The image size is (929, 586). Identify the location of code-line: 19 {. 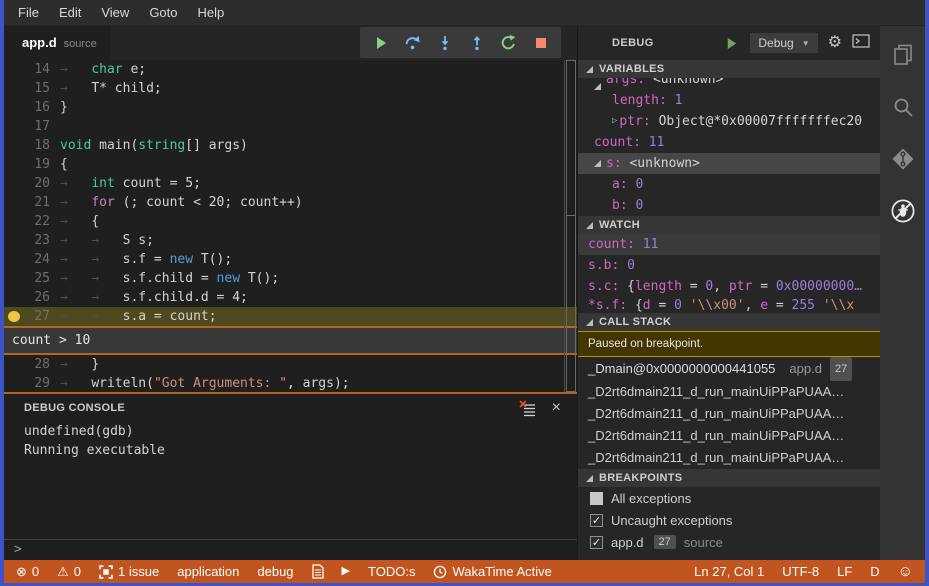
(290, 164).